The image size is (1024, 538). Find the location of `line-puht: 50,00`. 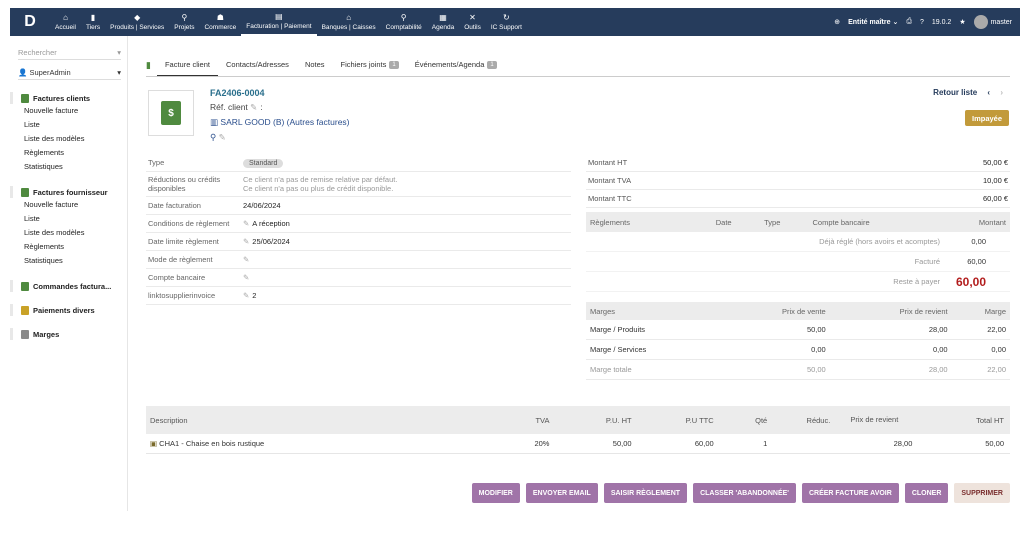

line-puht: 50,00 is located at coordinates (622, 443).